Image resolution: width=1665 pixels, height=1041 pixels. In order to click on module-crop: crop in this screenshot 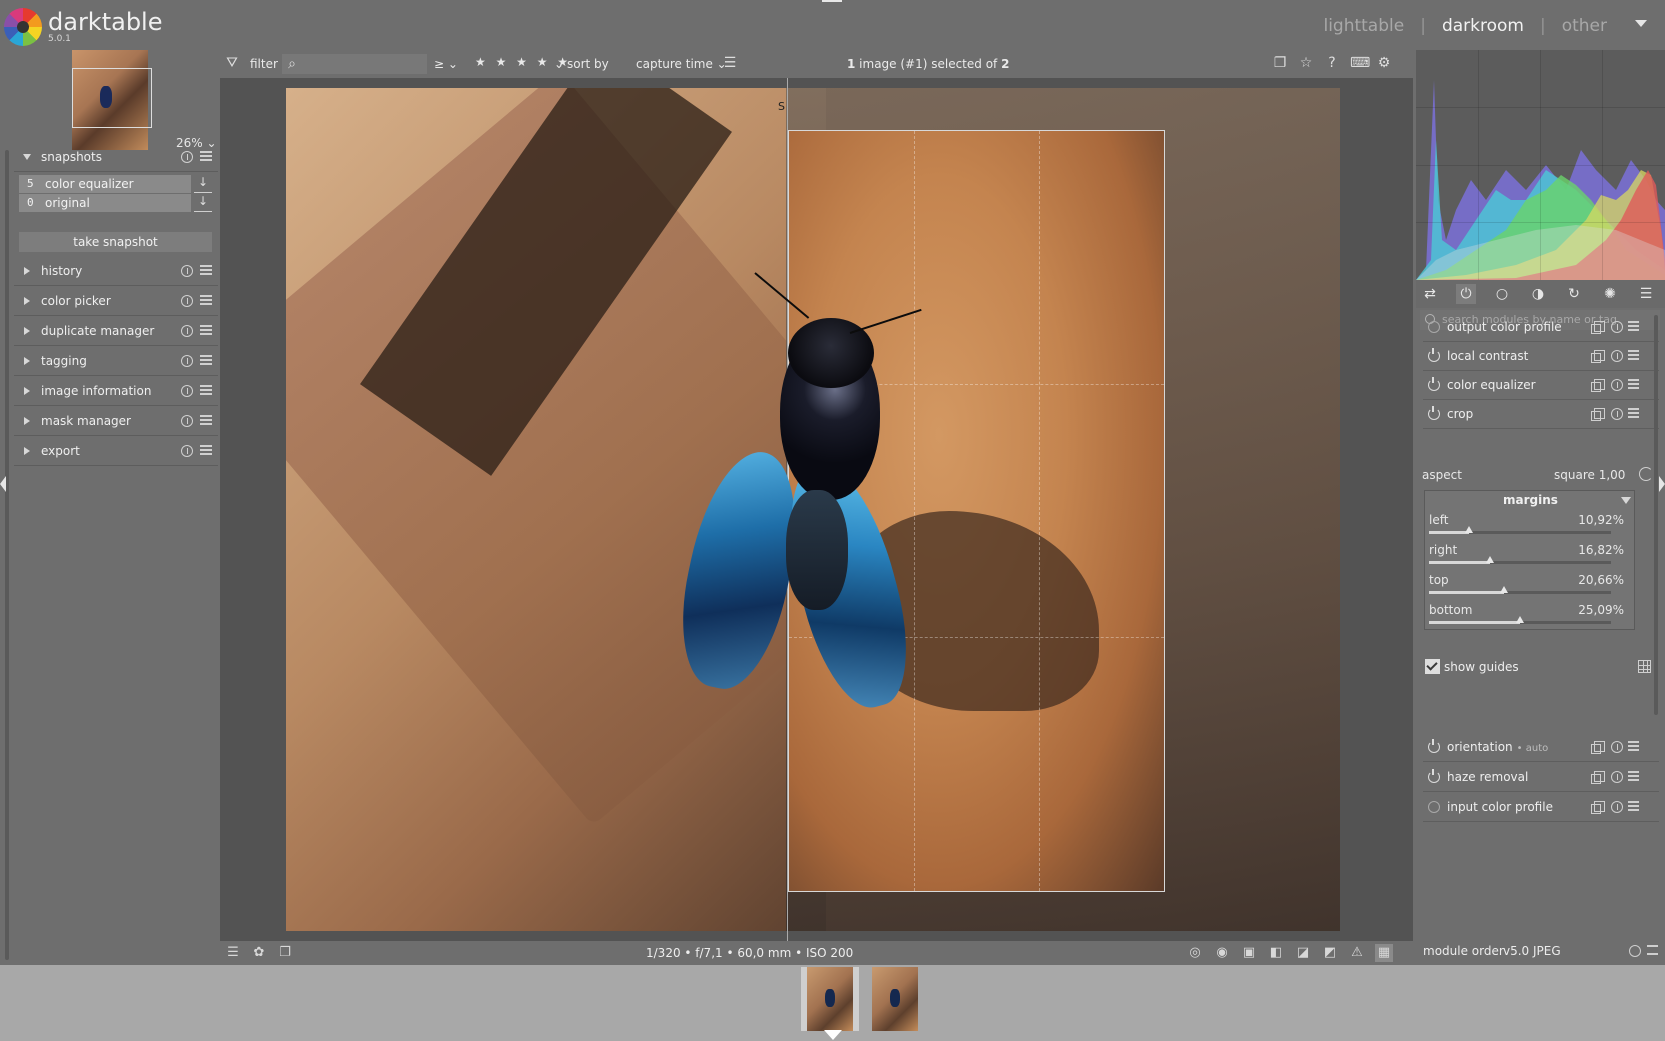, I will do `click(1541, 414)`.